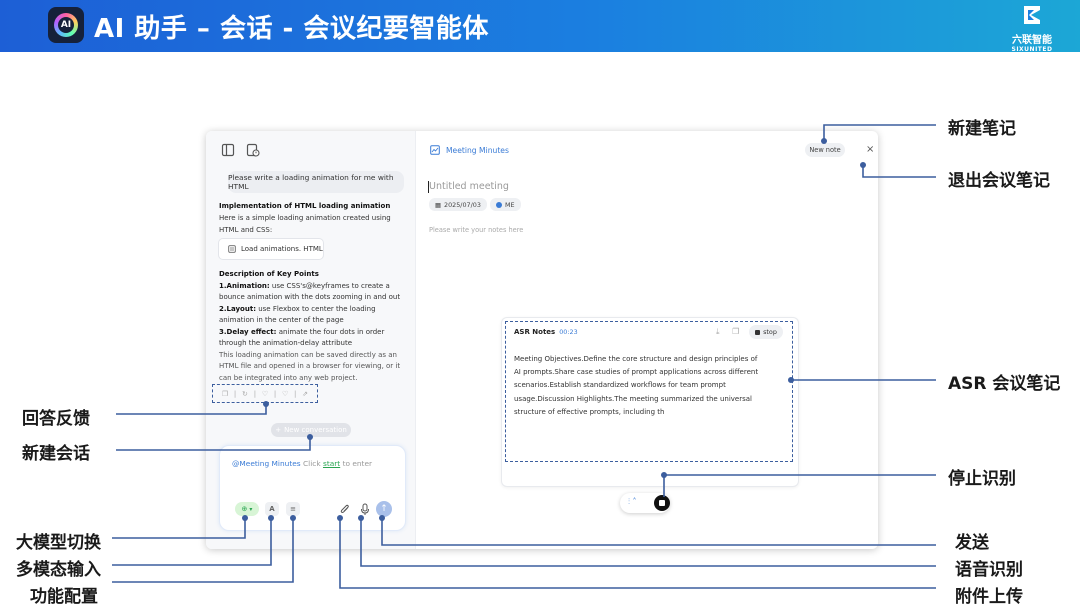 The height and width of the screenshot is (607, 1080). Describe the element at coordinates (191, 409) in the screenshot. I see `callout-line-feedback` at that location.